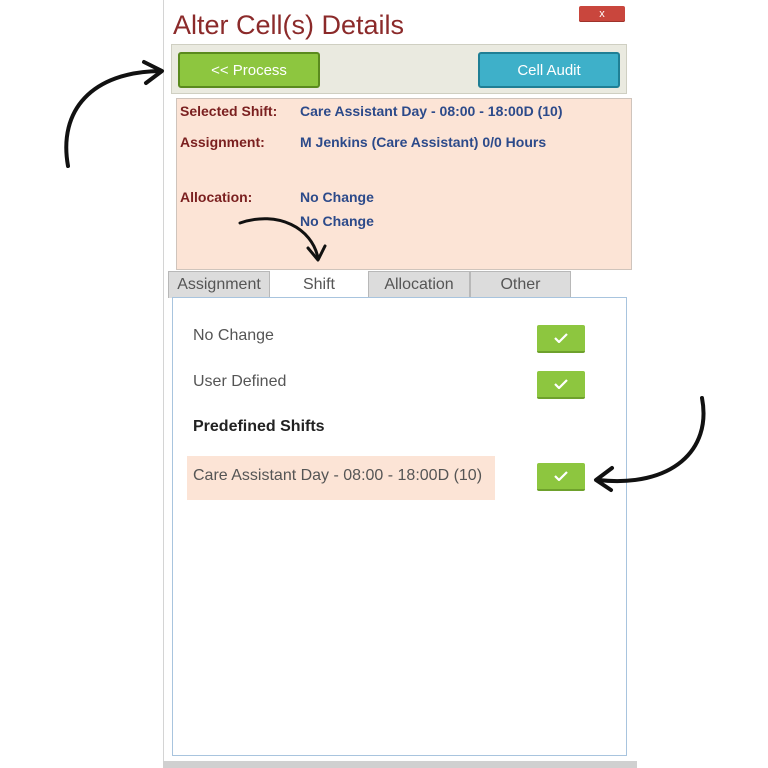 This screenshot has height=768, width=768. Describe the element at coordinates (222, 142) in the screenshot. I see `assignment-label: Assignment:` at that location.